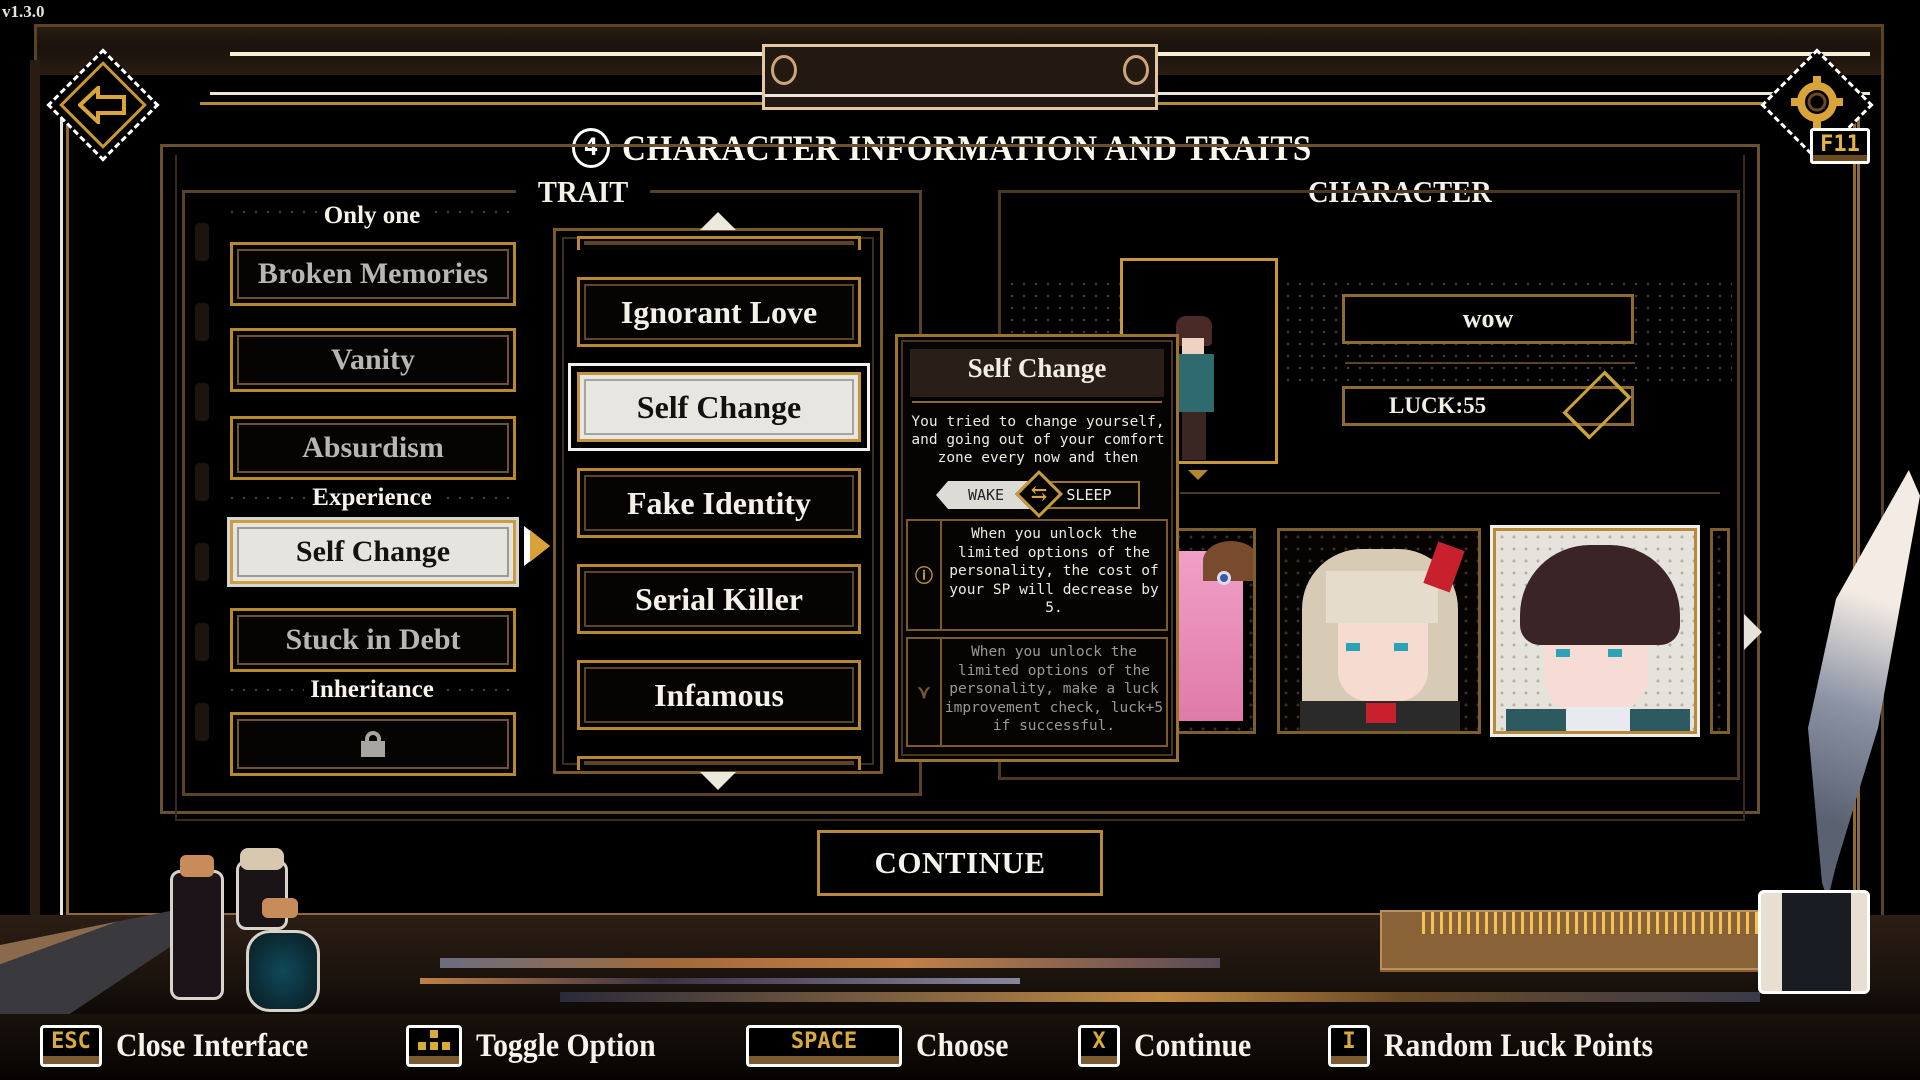 This screenshot has height=1080, width=1920. I want to click on scroll-down-arrow-icon, so click(718, 781).